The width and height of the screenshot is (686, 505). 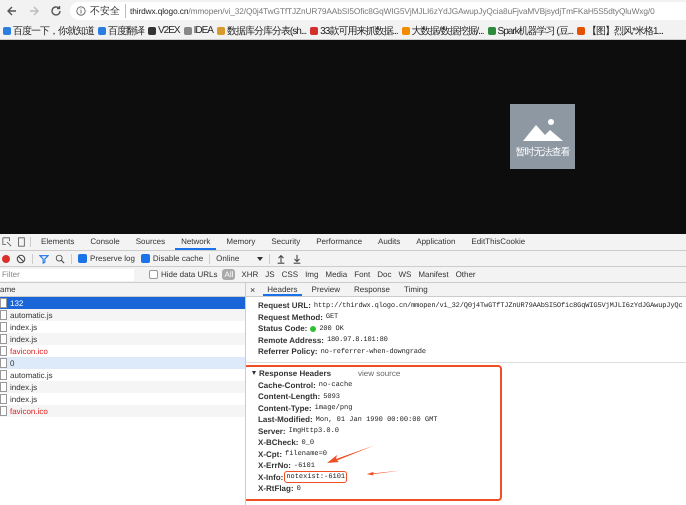 I want to click on devtools-tab: Security, so click(x=285, y=242).